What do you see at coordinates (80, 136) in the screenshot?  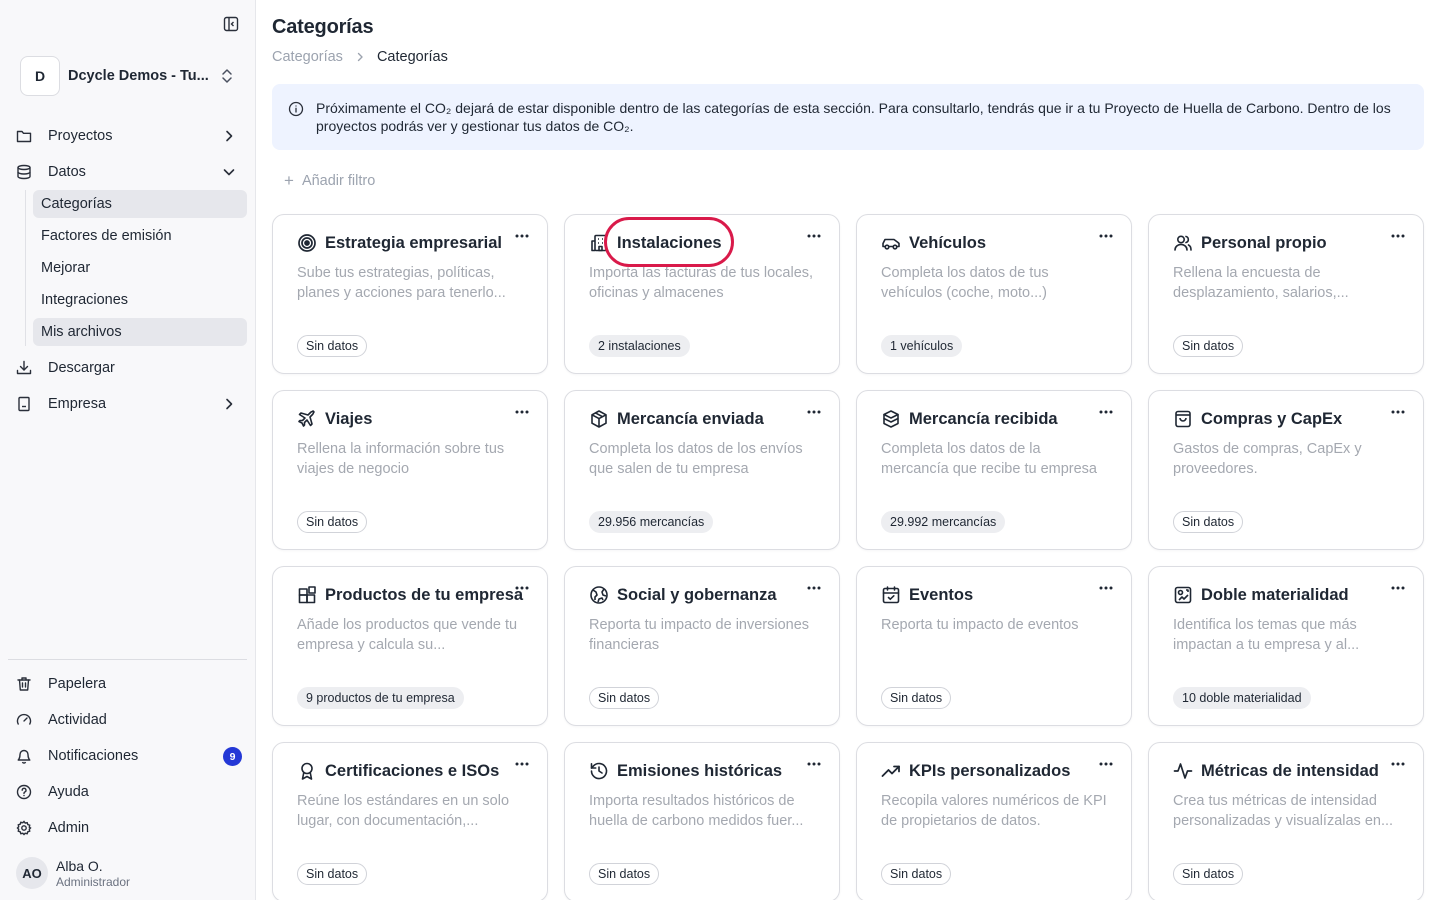 I see `nav-proyectos-label: Proyectos` at bounding box center [80, 136].